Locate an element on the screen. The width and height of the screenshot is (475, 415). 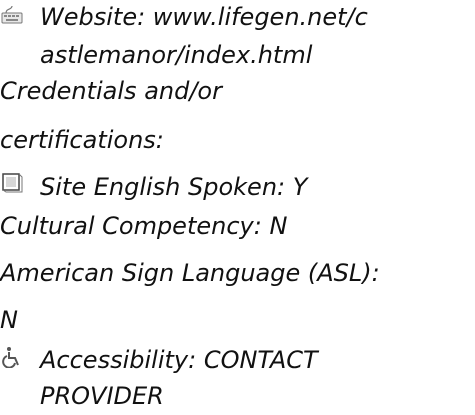
asl-line-2: N is located at coordinates (9, 320).